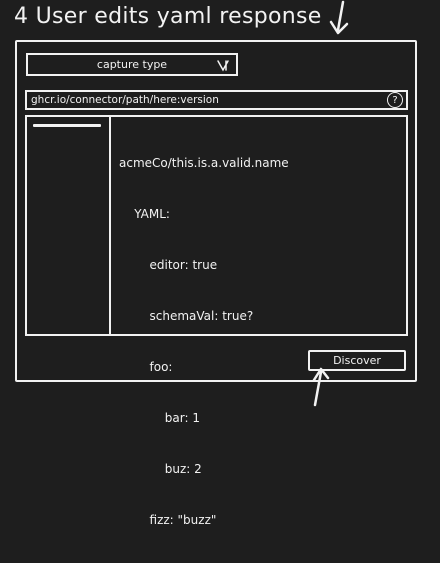 This screenshot has height=563, width=440. I want to click on yaml-line: schemaVal: true?, so click(186, 316).